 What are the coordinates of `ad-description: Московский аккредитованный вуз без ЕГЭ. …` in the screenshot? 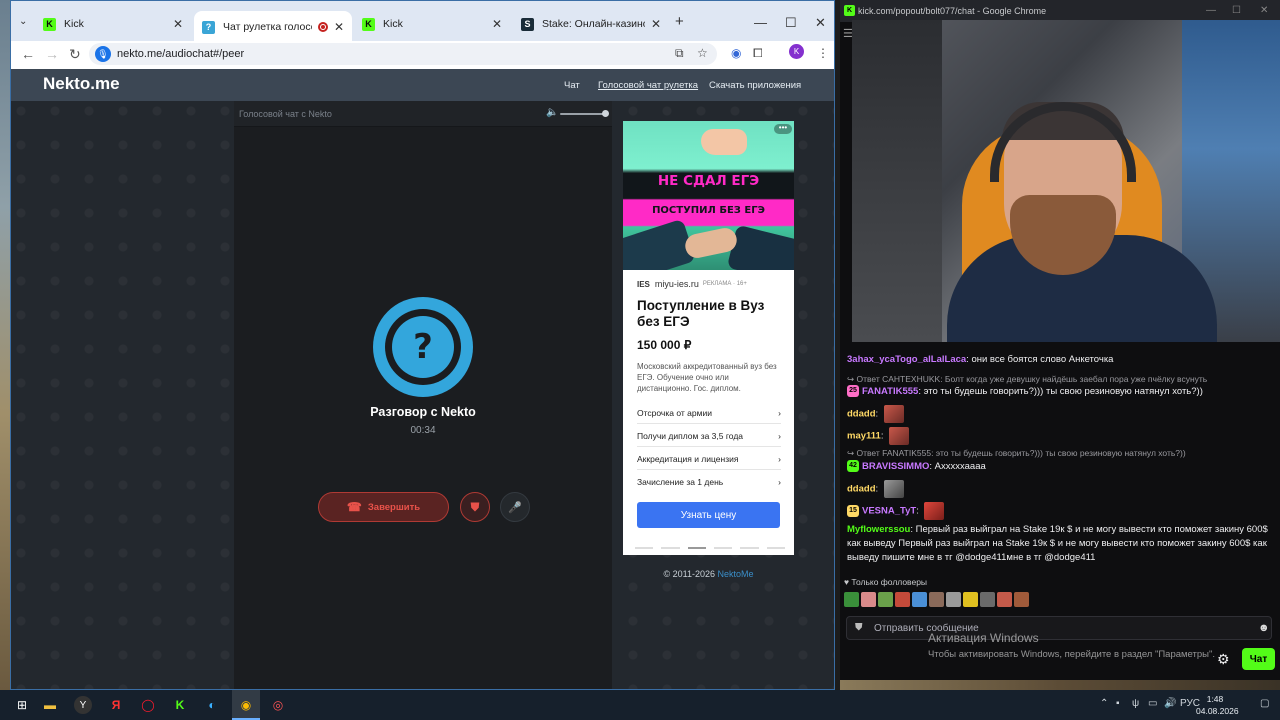 It's located at (707, 377).